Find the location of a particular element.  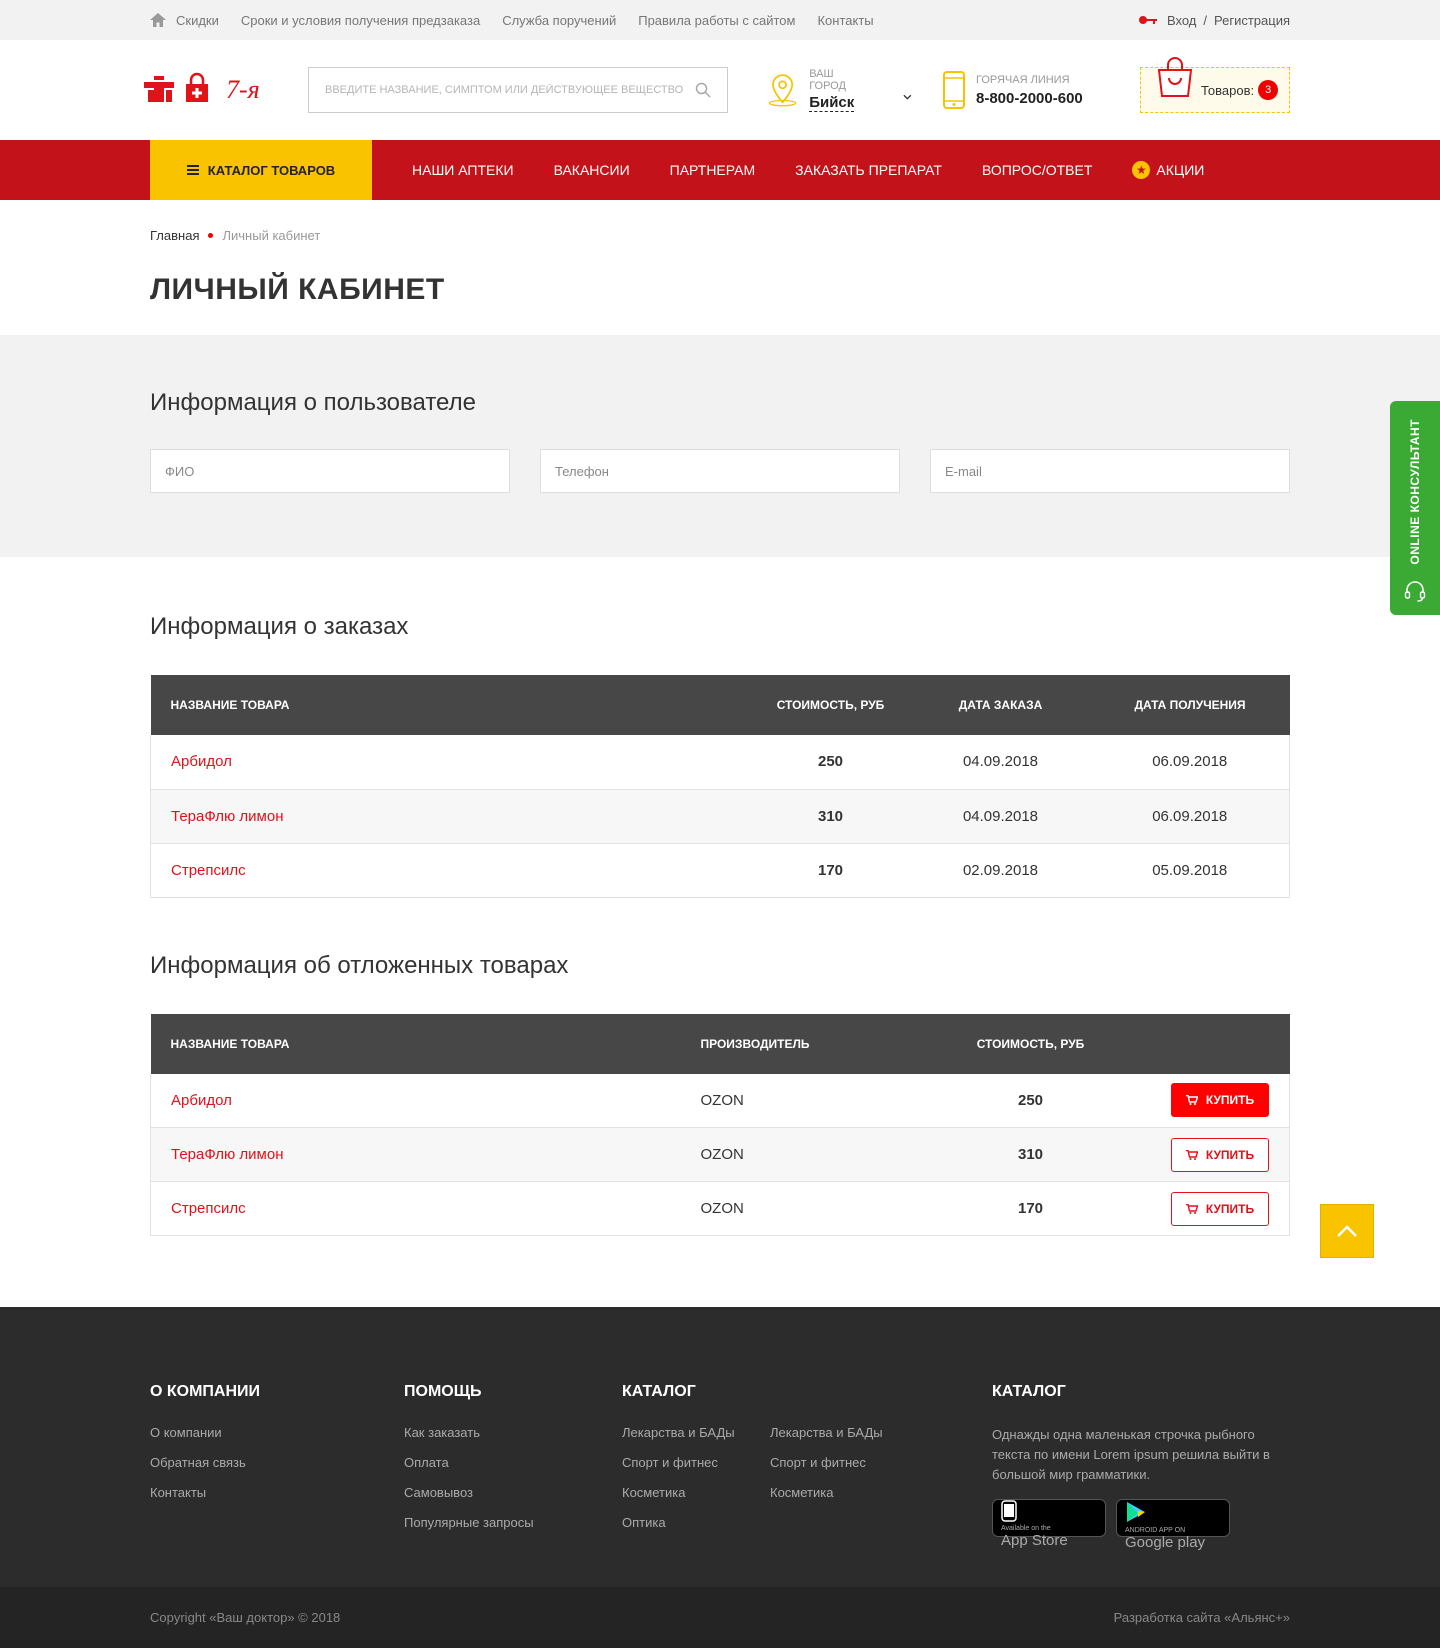

footer-link: Контакты is located at coordinates (277, 1492).